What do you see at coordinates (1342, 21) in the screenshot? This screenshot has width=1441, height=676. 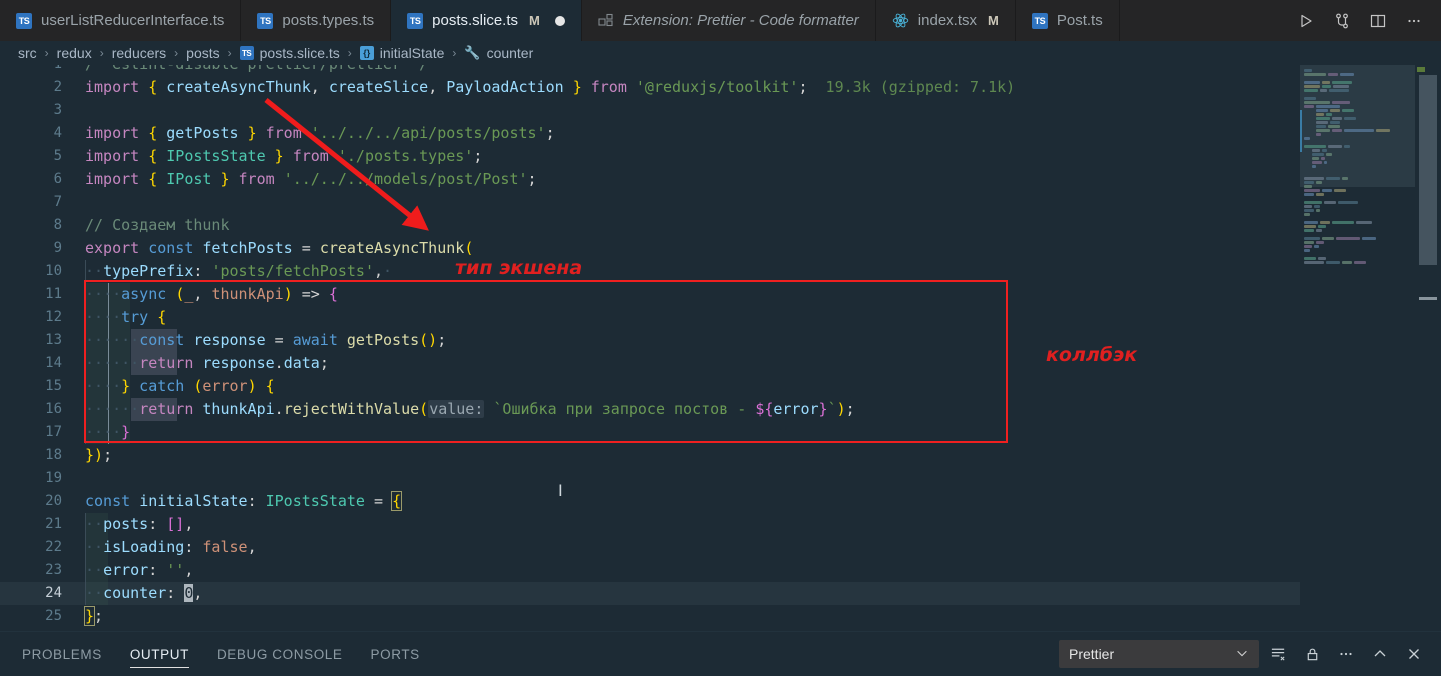 I see `source-control-icon` at bounding box center [1342, 21].